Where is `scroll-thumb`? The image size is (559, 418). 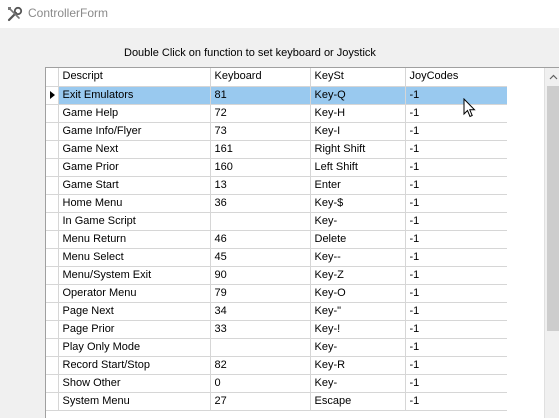
scroll-thumb is located at coordinates (553, 208).